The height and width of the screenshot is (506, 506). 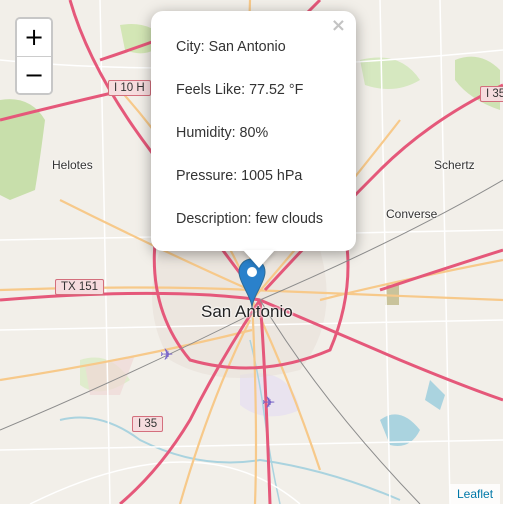 What do you see at coordinates (435, 395) in the screenshot?
I see `water-feature` at bounding box center [435, 395].